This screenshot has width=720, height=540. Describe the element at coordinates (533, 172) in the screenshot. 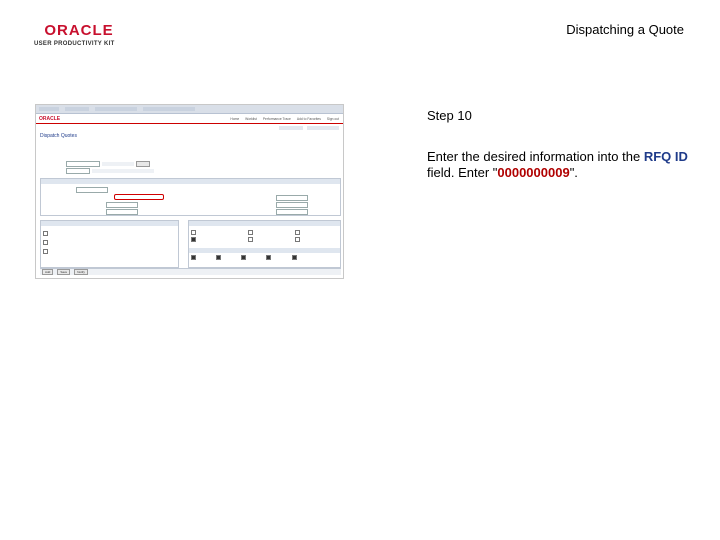

I see `instruction-value: 0000000009` at that location.